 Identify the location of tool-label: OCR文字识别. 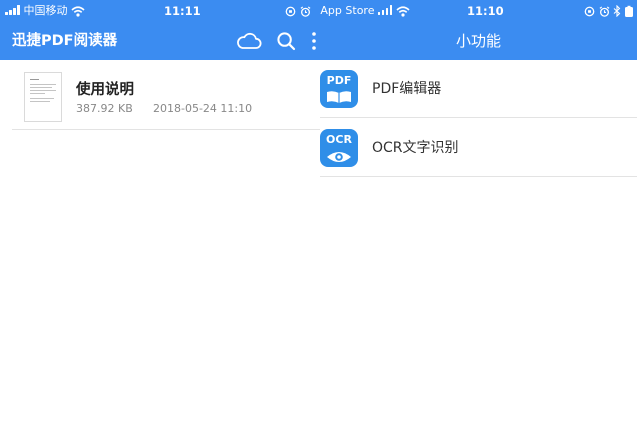
(415, 148).